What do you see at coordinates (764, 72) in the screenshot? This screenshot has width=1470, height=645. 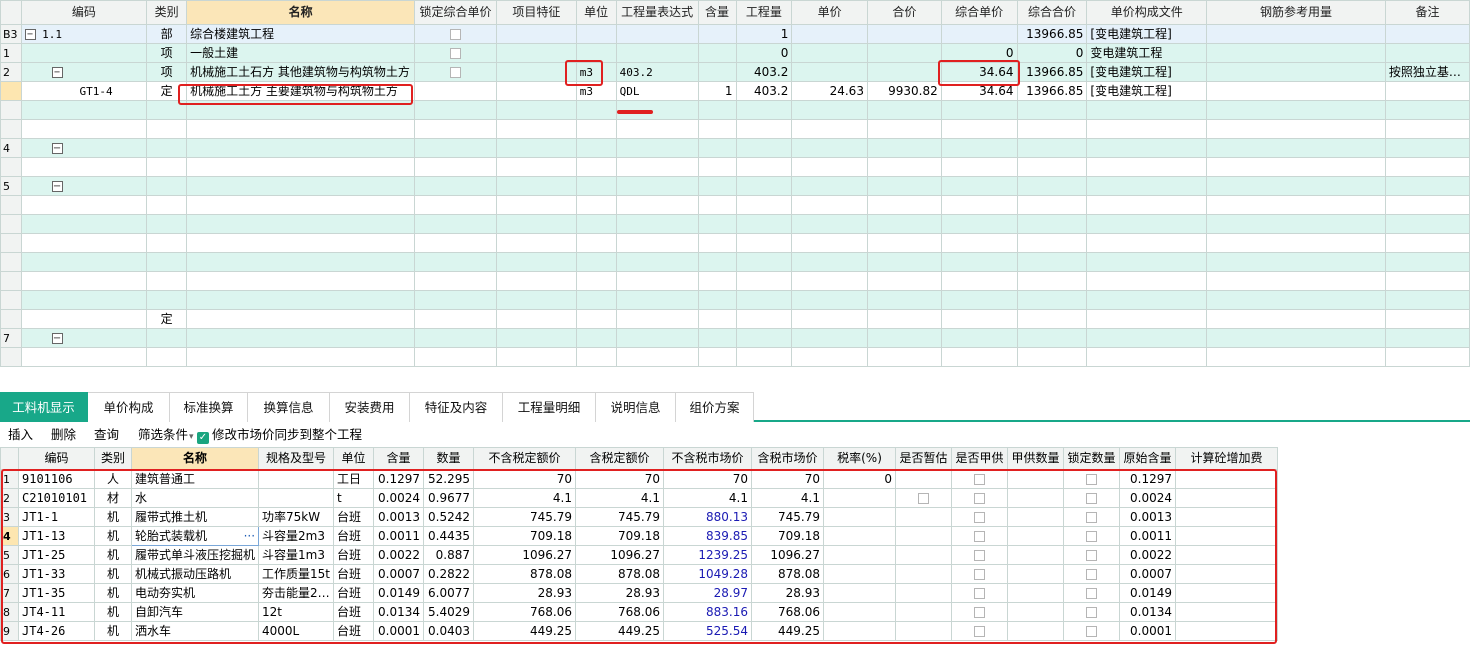 I see `qty-cell: 403.2` at bounding box center [764, 72].